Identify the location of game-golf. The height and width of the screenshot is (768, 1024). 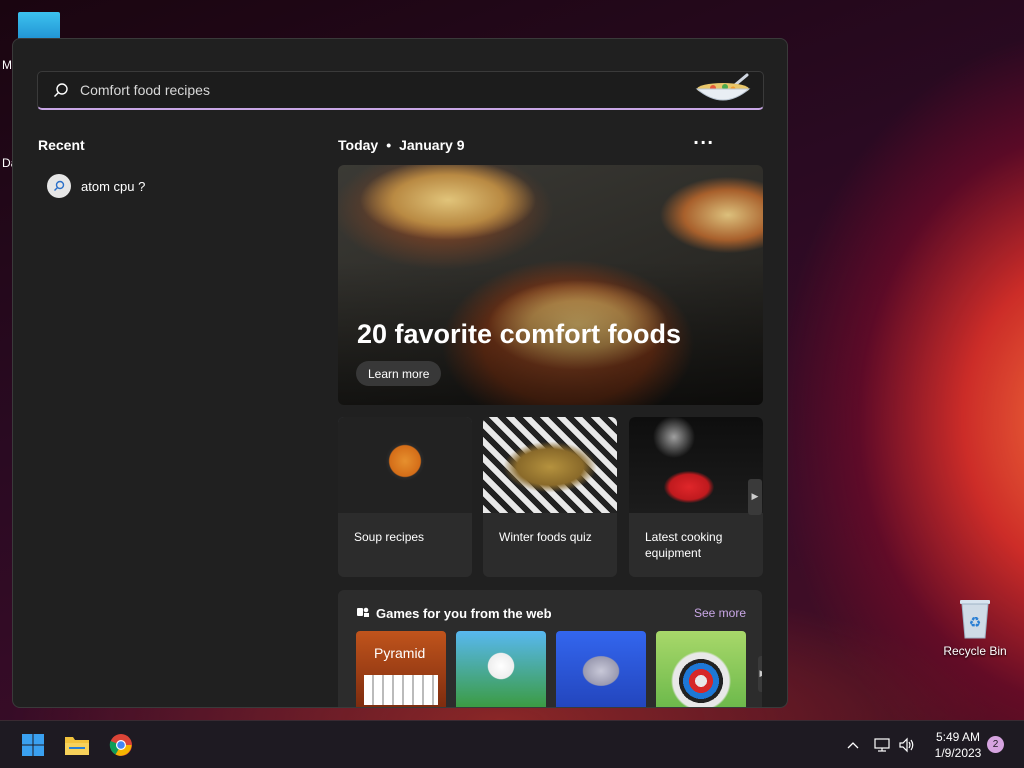
(501, 669).